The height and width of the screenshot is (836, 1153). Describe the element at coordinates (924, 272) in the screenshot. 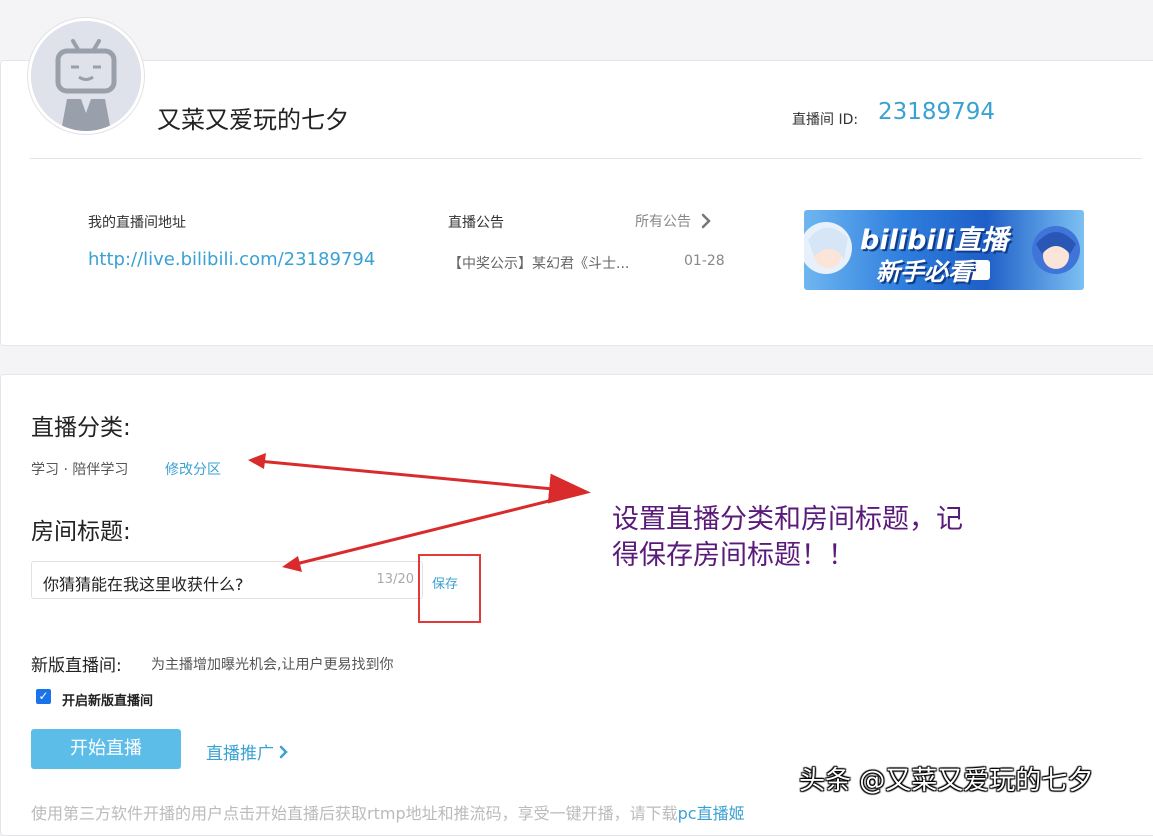

I see `banner-subtitle: 新手必看` at that location.